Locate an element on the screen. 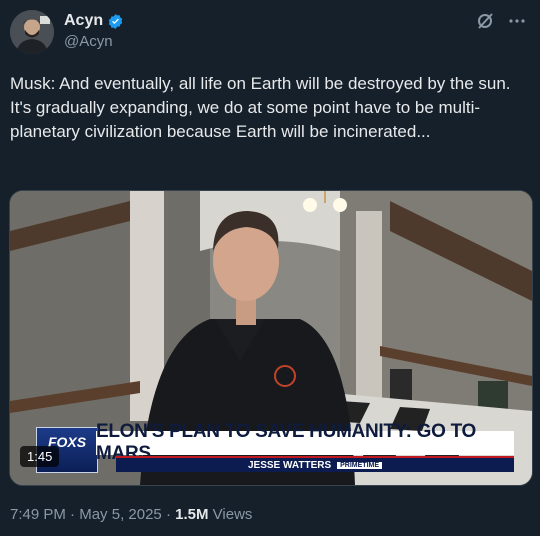 This screenshot has width=540, height=536. handle: @Acyn is located at coordinates (94, 41).